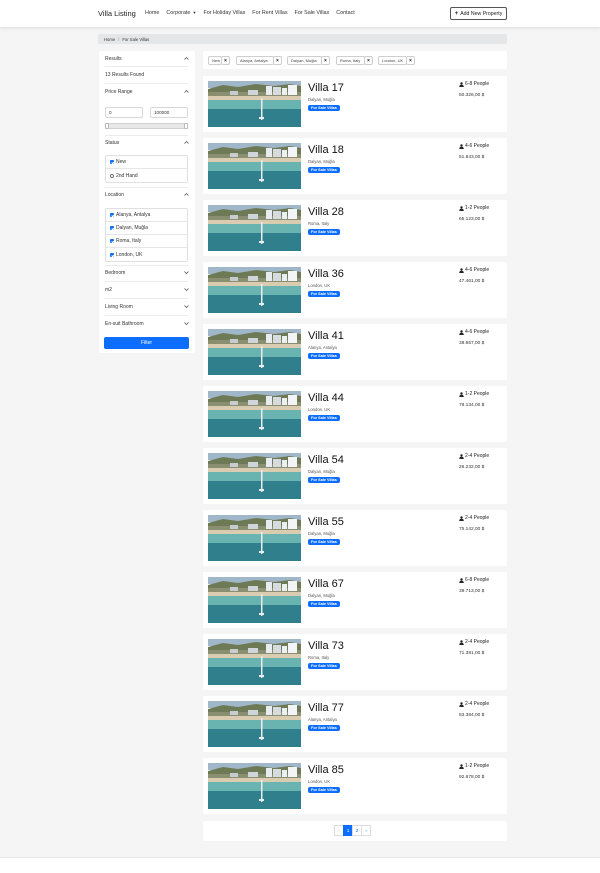  Describe the element at coordinates (169, 112) in the screenshot. I see `price-max-input: 100000` at that location.